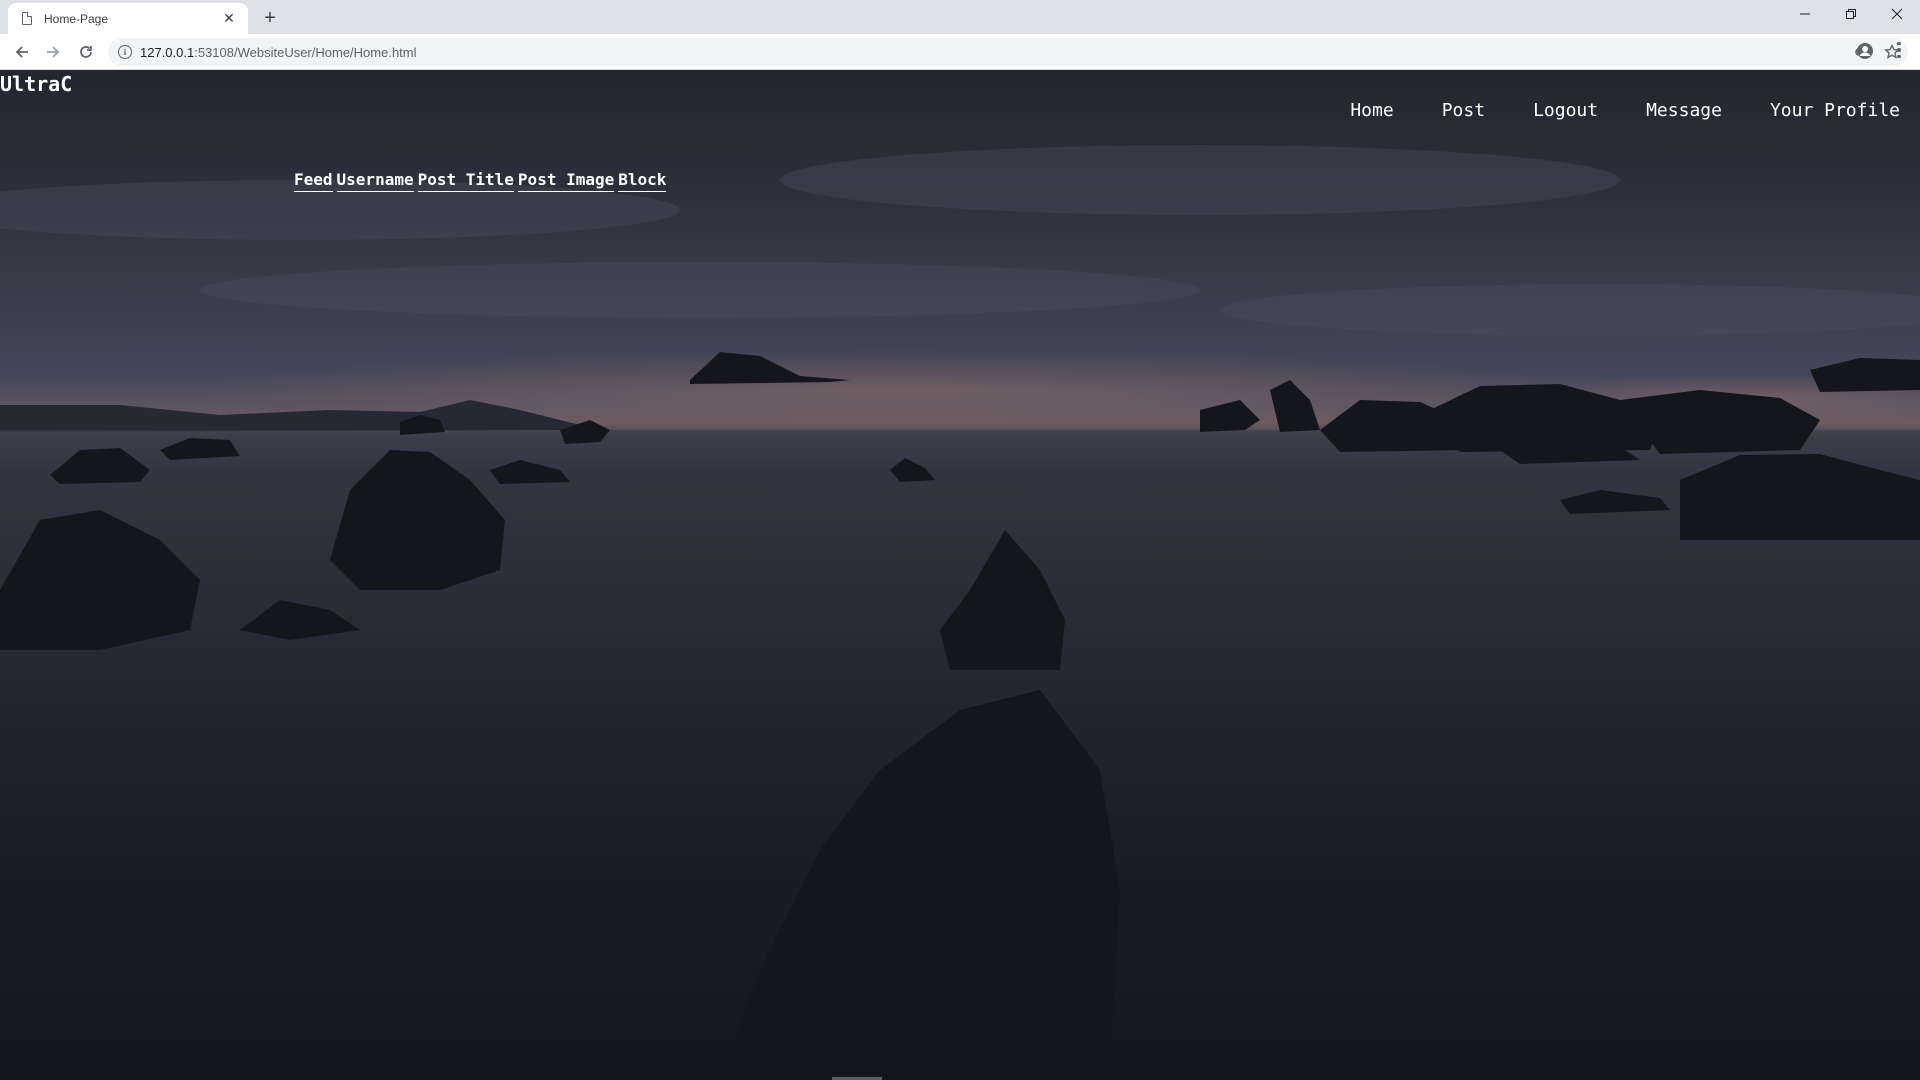 The width and height of the screenshot is (1920, 1080). Describe the element at coordinates (229, 19) in the screenshot. I see `close-tab-icon: ✕` at that location.